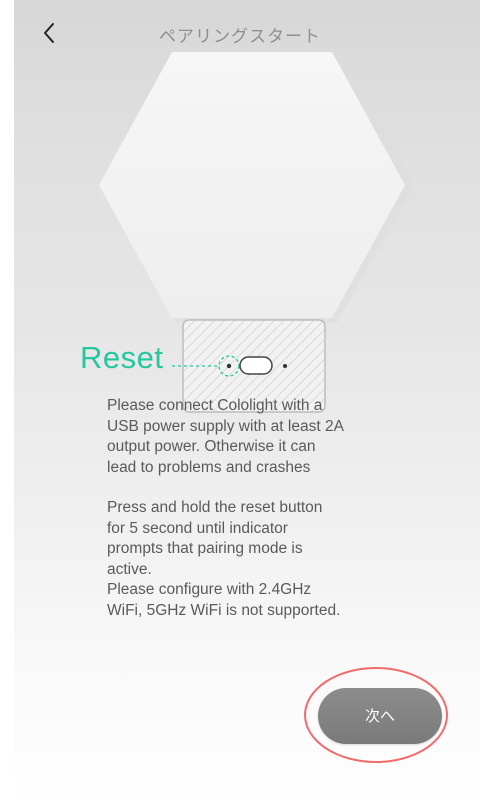  What do you see at coordinates (380, 716) in the screenshot?
I see `next-button: 次へ` at bounding box center [380, 716].